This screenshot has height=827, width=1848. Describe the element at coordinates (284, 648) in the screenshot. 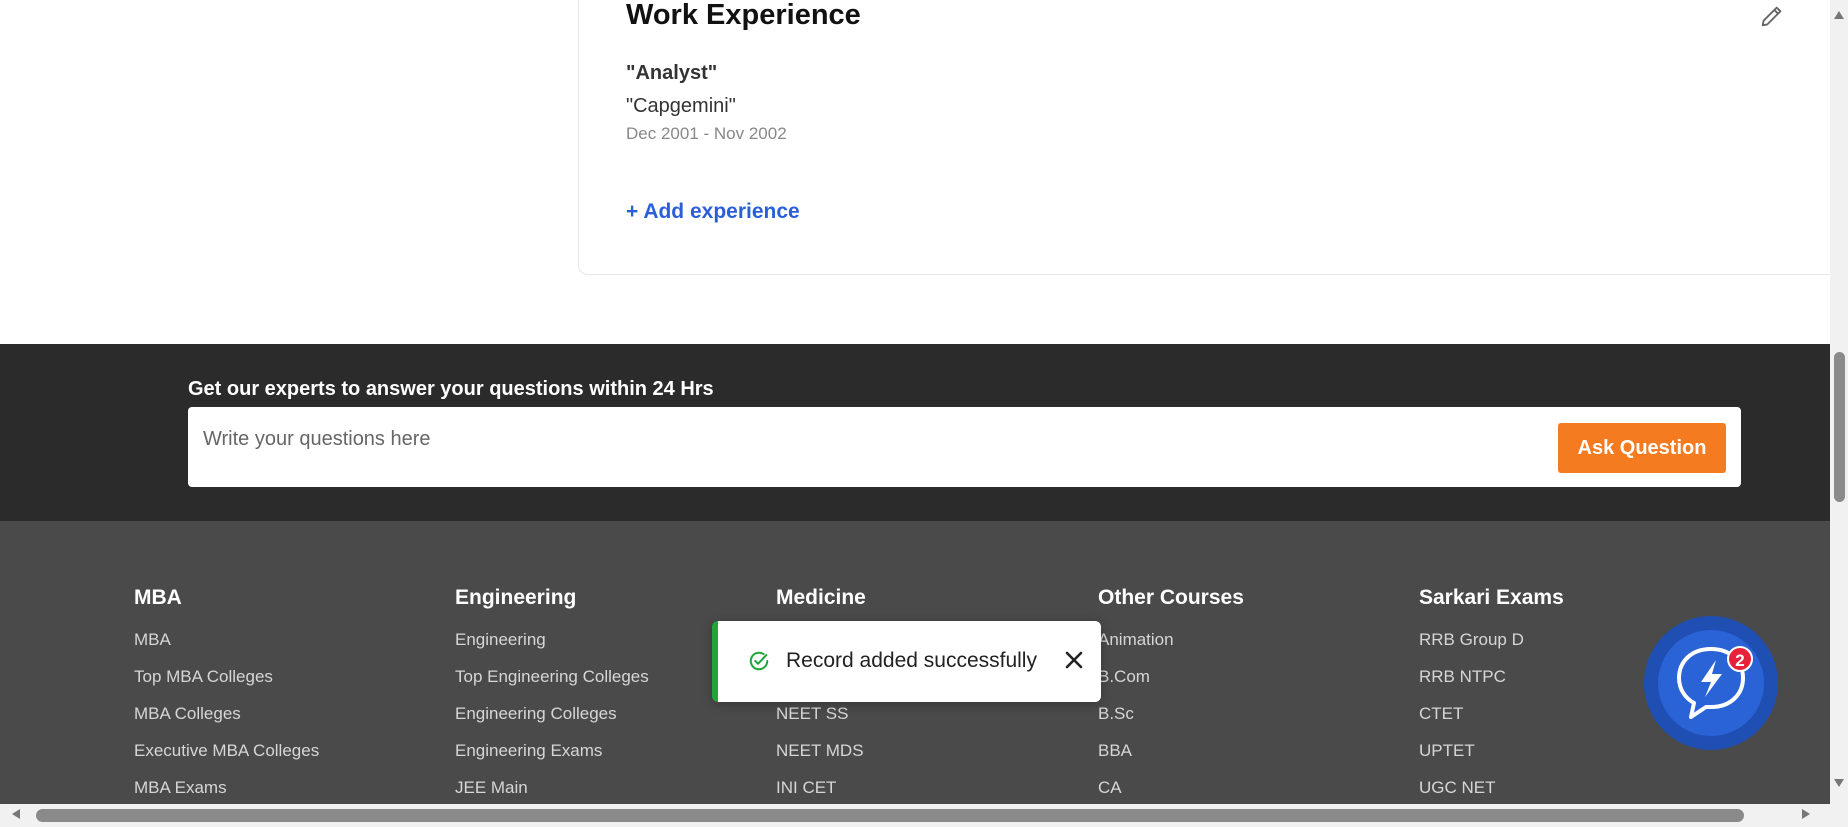

I see `footer-link: MBA` at that location.